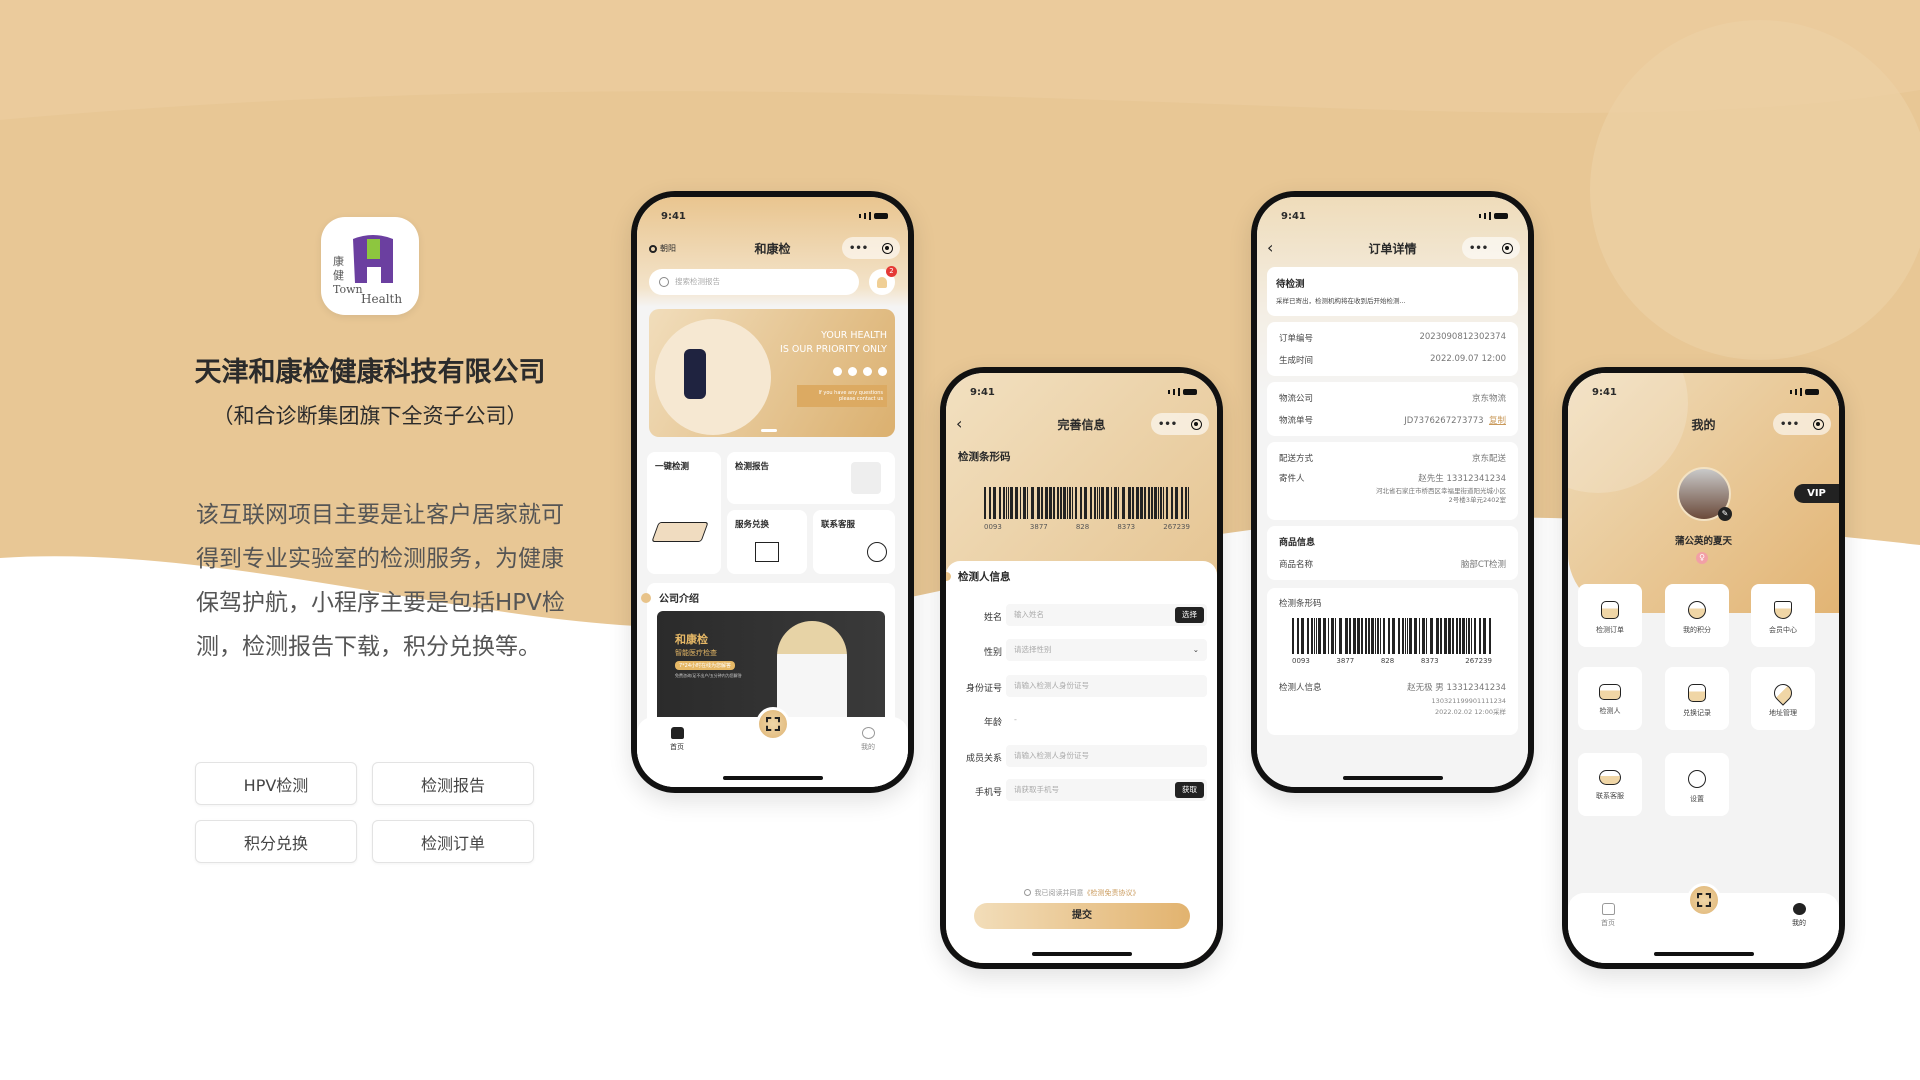  I want to click on id-label: 身份证号, so click(983, 689).